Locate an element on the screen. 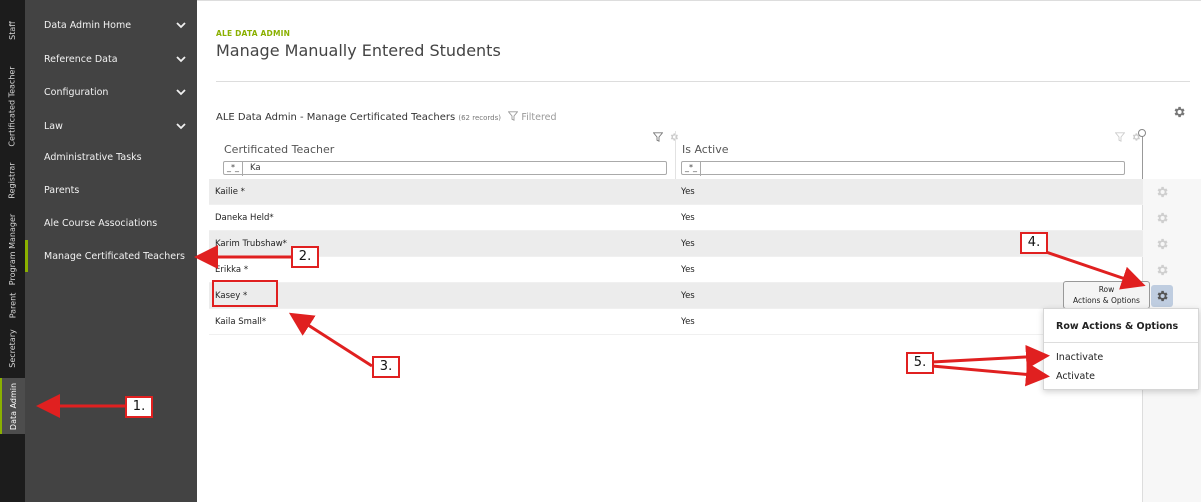 The width and height of the screenshot is (1201, 502). page-eyebrow: ALE DATA ADMIN is located at coordinates (253, 33).